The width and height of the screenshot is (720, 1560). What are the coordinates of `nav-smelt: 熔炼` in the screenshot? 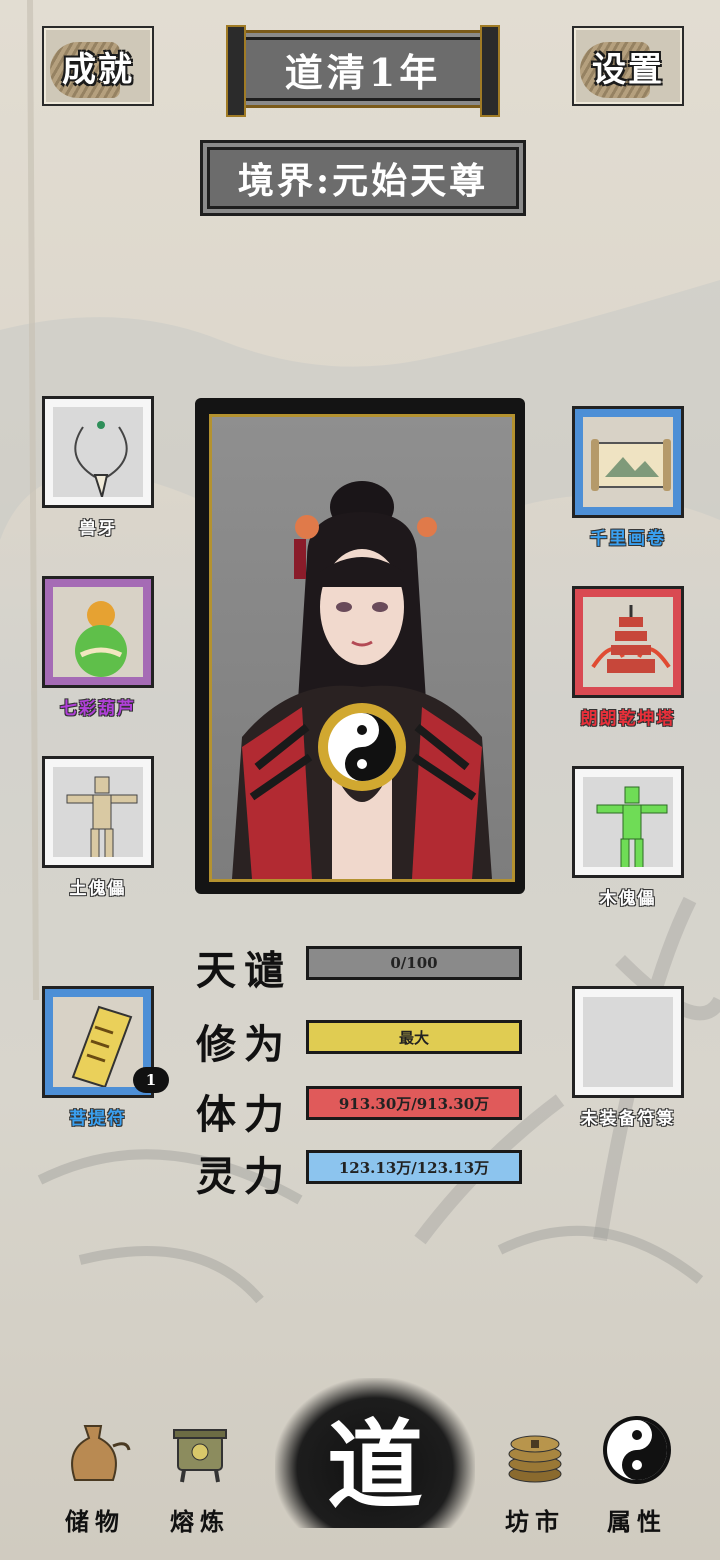 It's located at (200, 1473).